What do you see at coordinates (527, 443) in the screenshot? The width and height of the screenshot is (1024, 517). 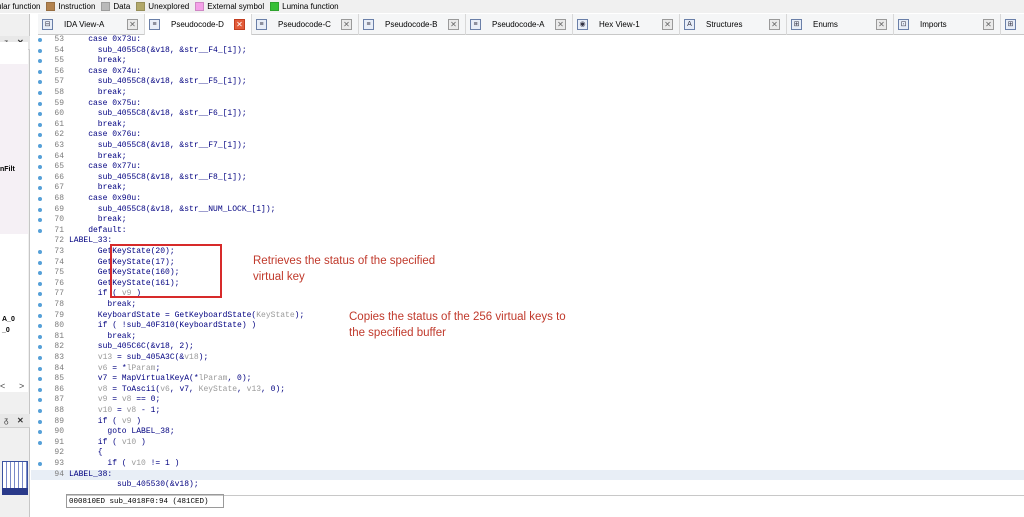 I see `code-line: 91 if ( v10 )` at bounding box center [527, 443].